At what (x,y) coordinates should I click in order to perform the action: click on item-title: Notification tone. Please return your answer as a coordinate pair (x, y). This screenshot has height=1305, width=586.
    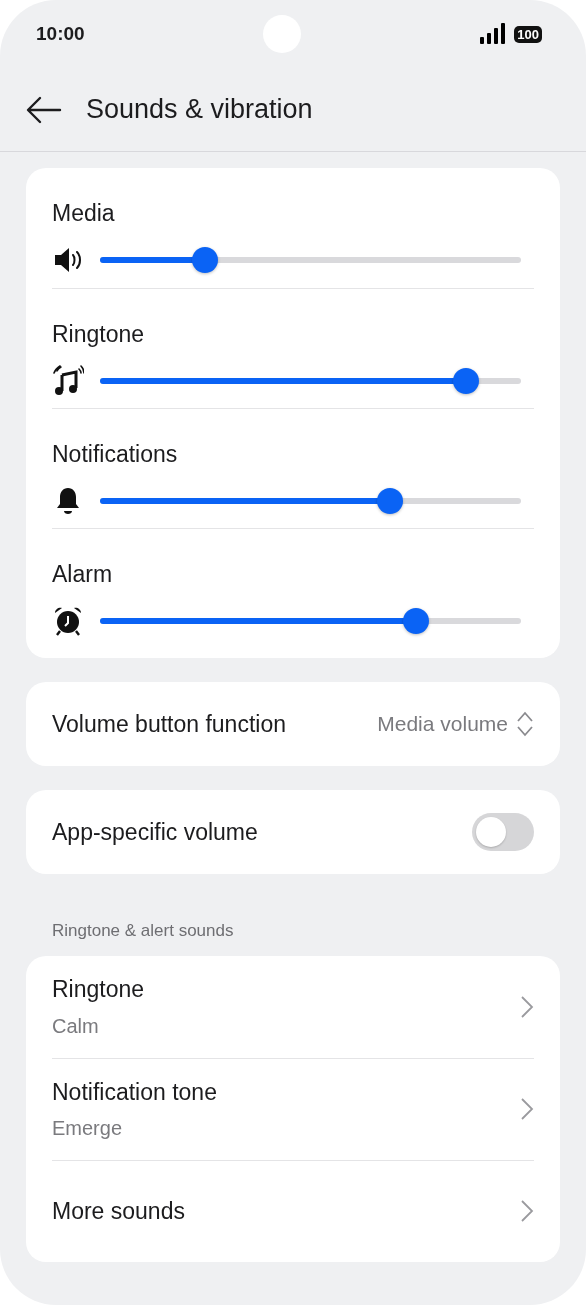
    Looking at the image, I should click on (134, 1092).